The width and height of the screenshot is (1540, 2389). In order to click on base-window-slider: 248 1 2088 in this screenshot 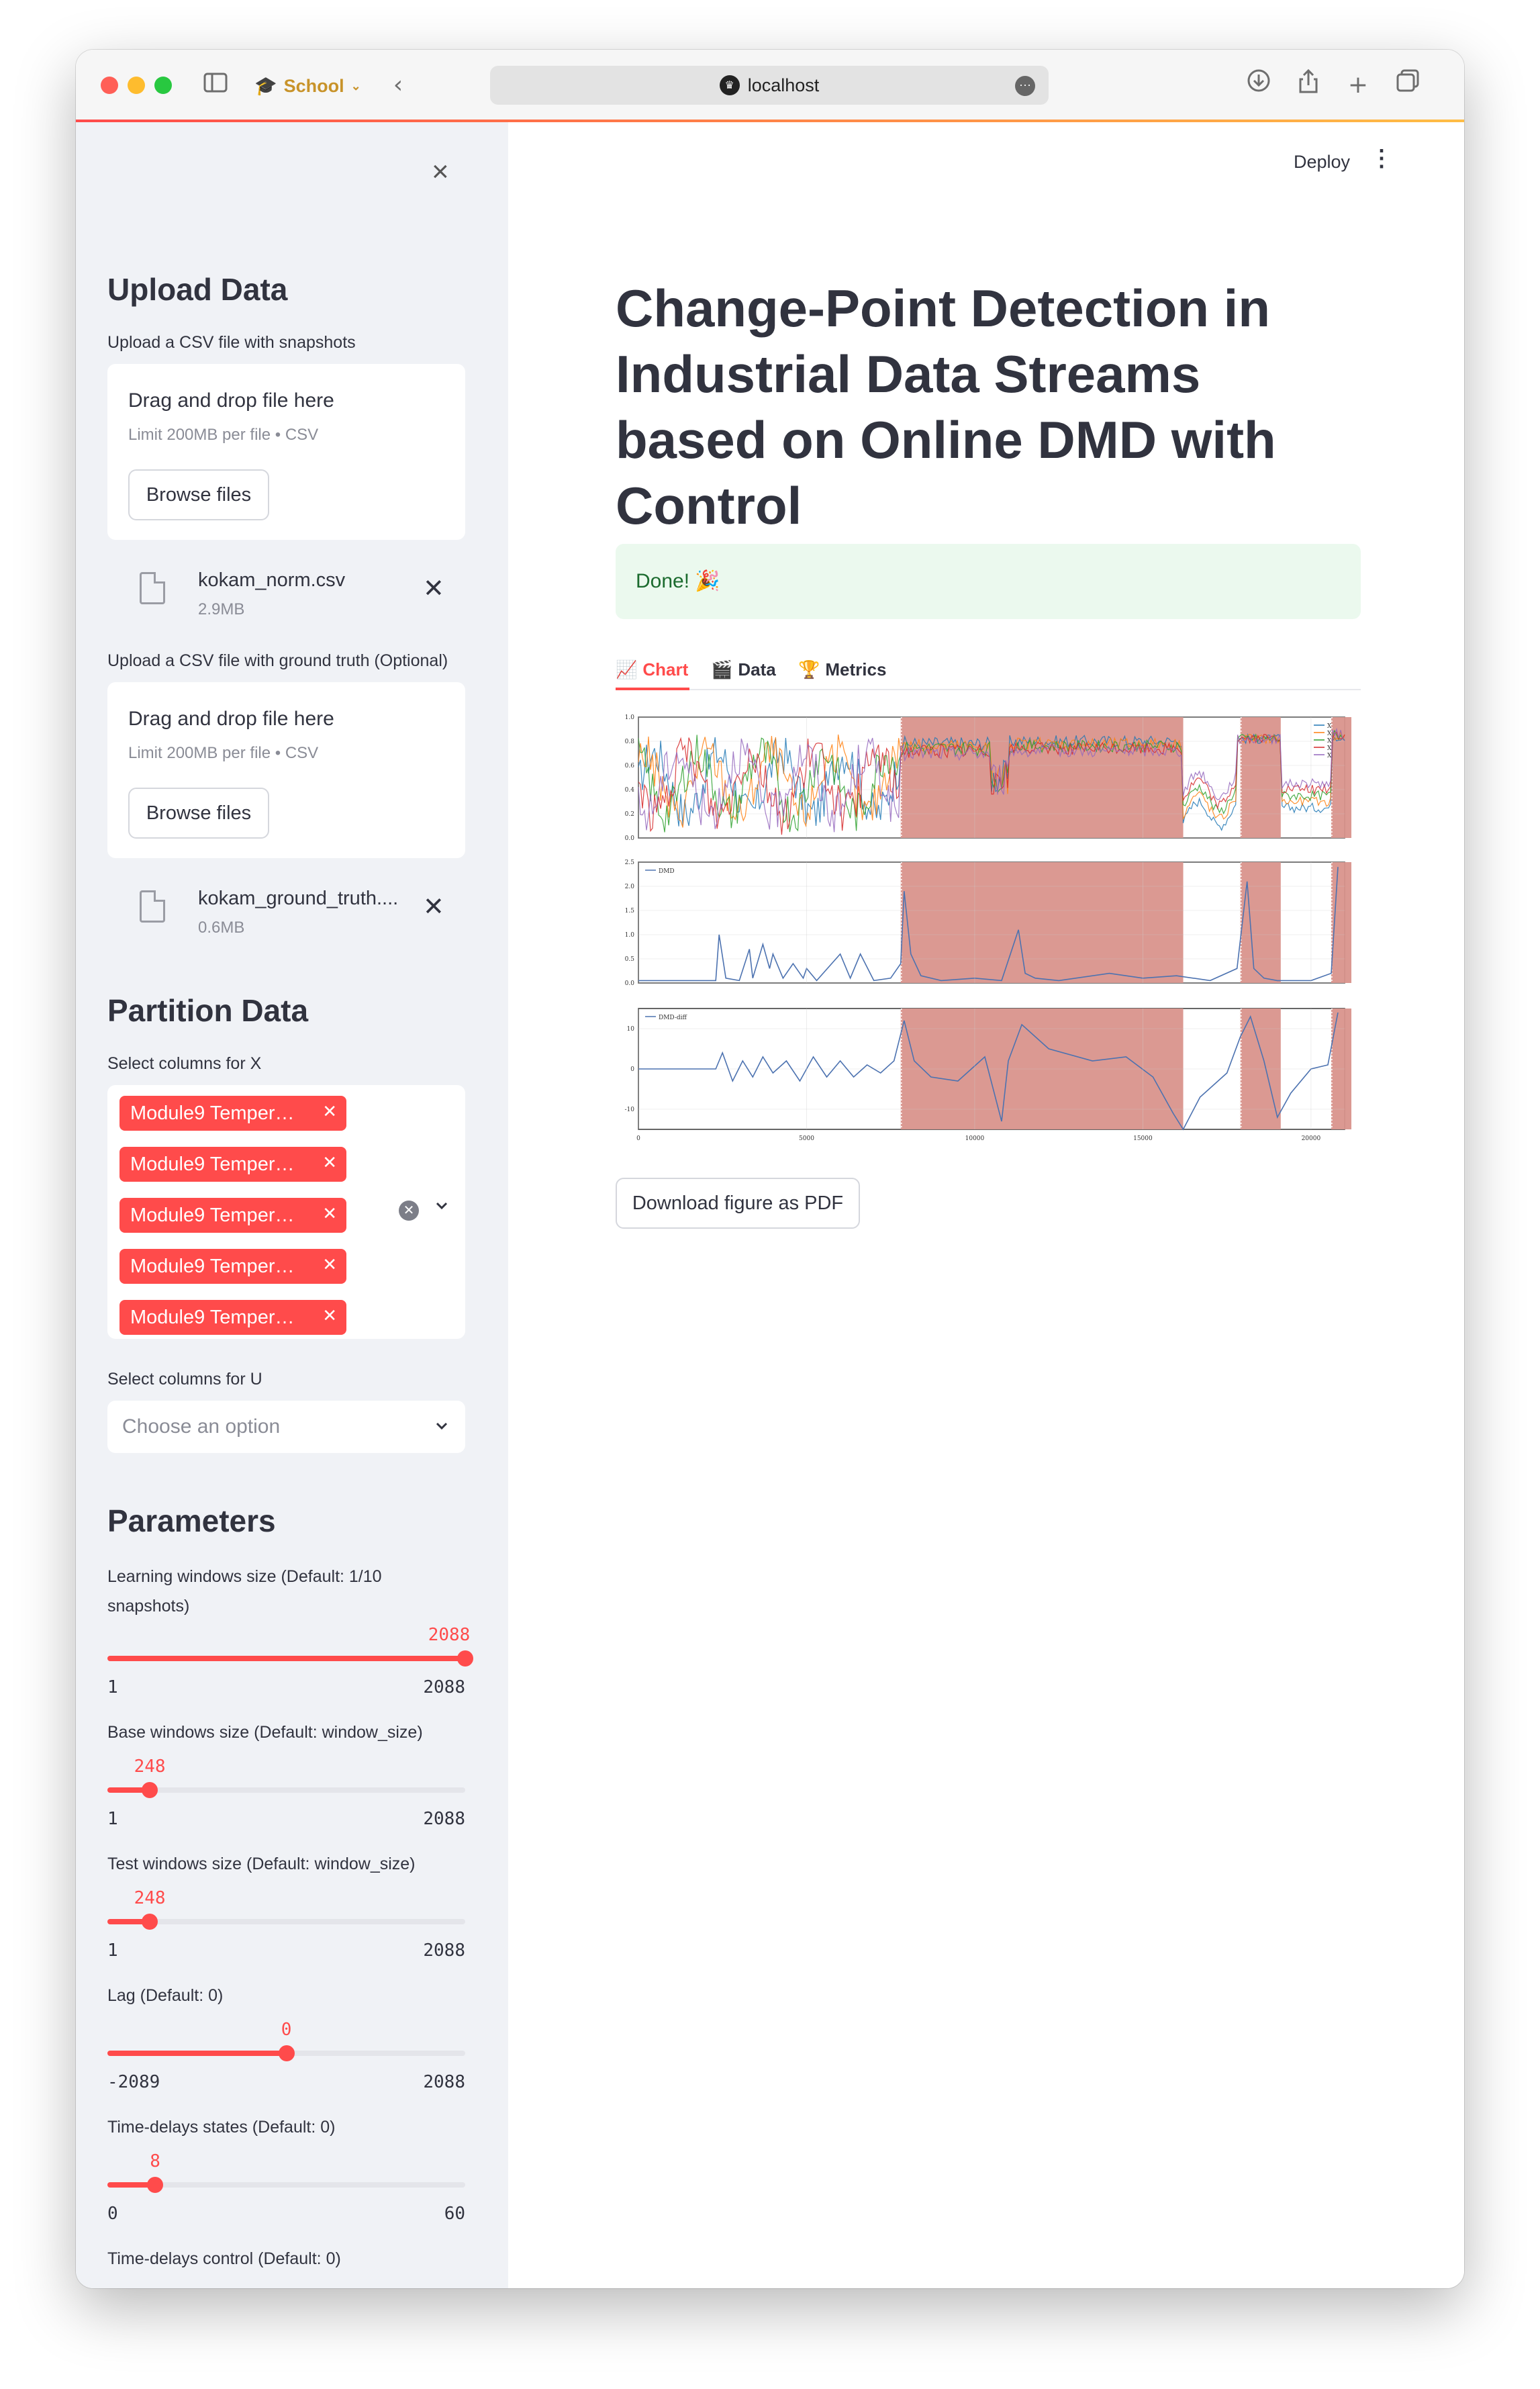, I will do `click(286, 1793)`.